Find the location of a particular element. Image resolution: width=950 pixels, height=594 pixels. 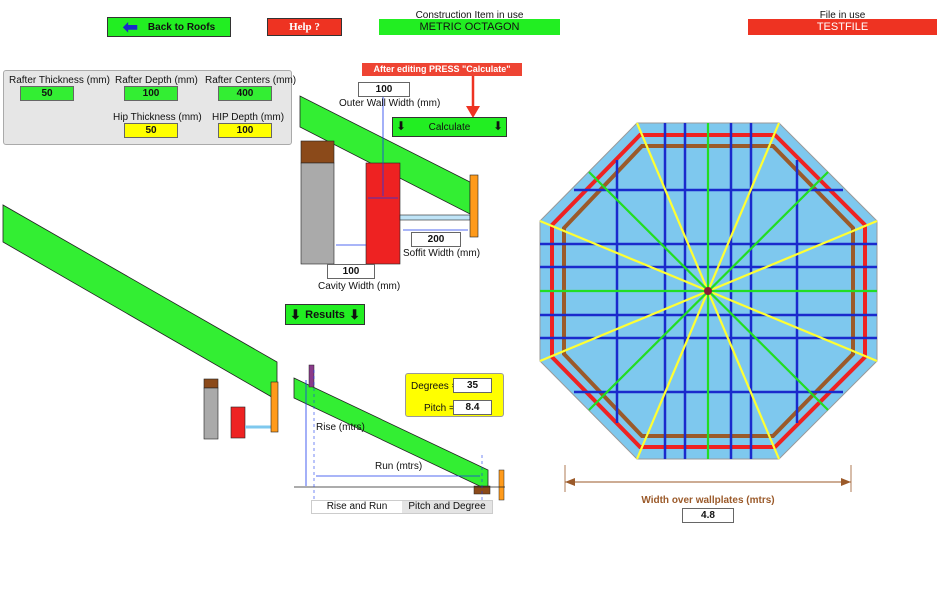

large-fascia is located at coordinates (274, 407).